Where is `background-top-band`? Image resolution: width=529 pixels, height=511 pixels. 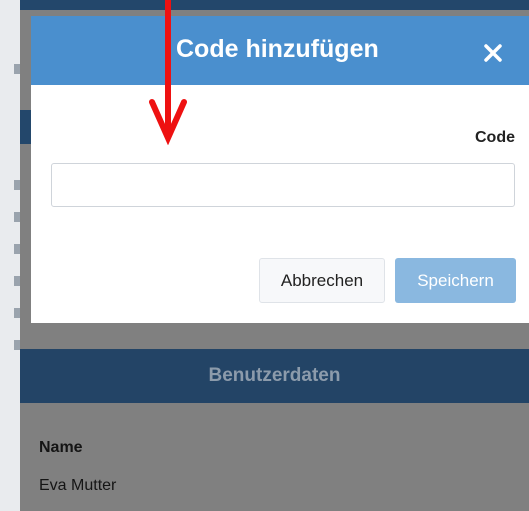 background-top-band is located at coordinates (274, 5).